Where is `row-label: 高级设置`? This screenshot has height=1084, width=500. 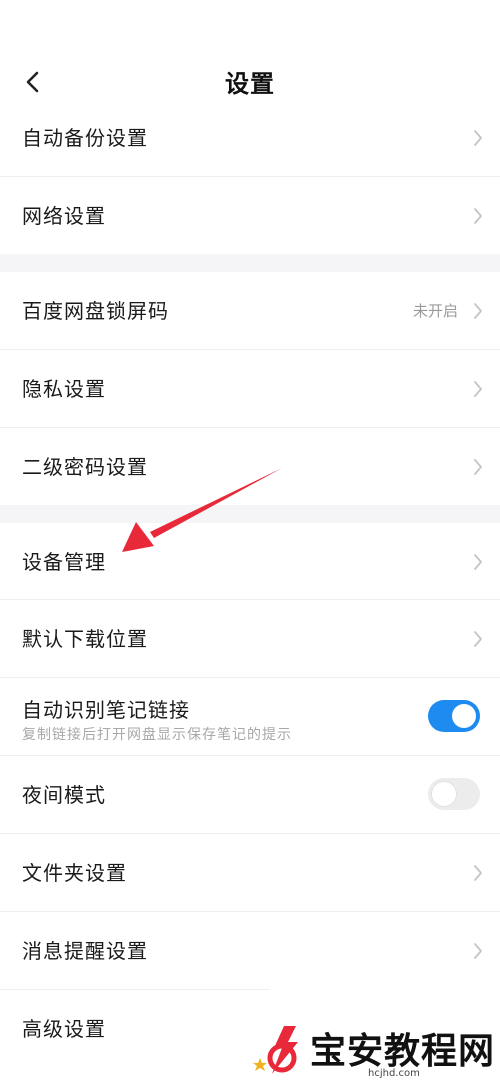
row-label: 高级设置 is located at coordinates (64, 1029).